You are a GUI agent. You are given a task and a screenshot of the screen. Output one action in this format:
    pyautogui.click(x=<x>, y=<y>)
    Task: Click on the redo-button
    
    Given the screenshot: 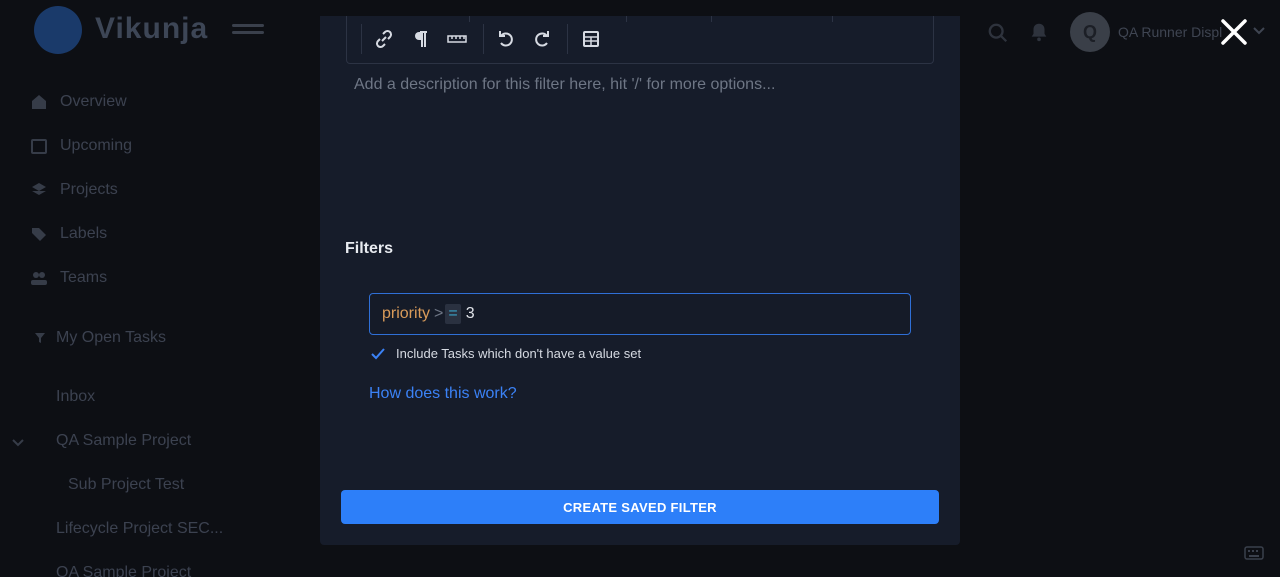 What is the action you would take?
    pyautogui.click(x=542, y=39)
    